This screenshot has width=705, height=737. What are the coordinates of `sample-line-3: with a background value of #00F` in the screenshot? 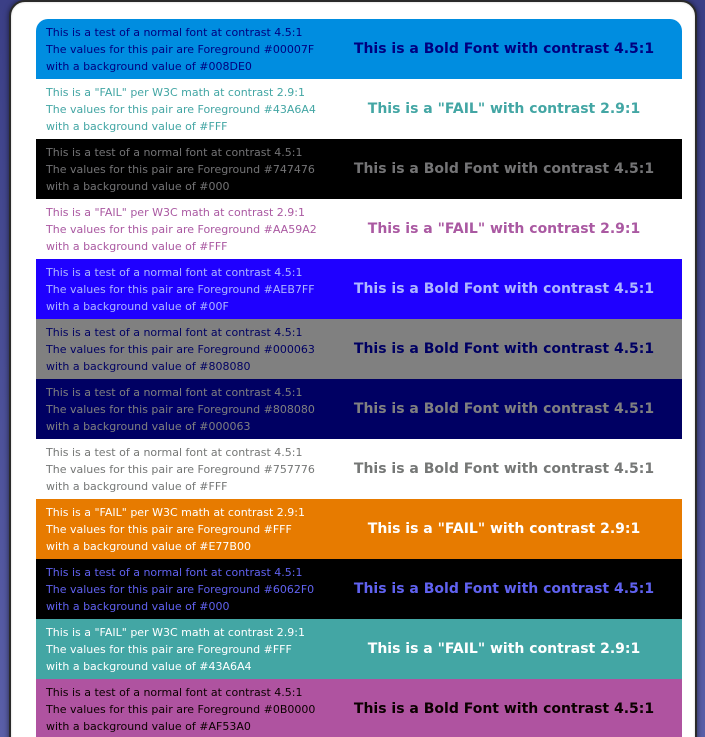 It's located at (137, 306).